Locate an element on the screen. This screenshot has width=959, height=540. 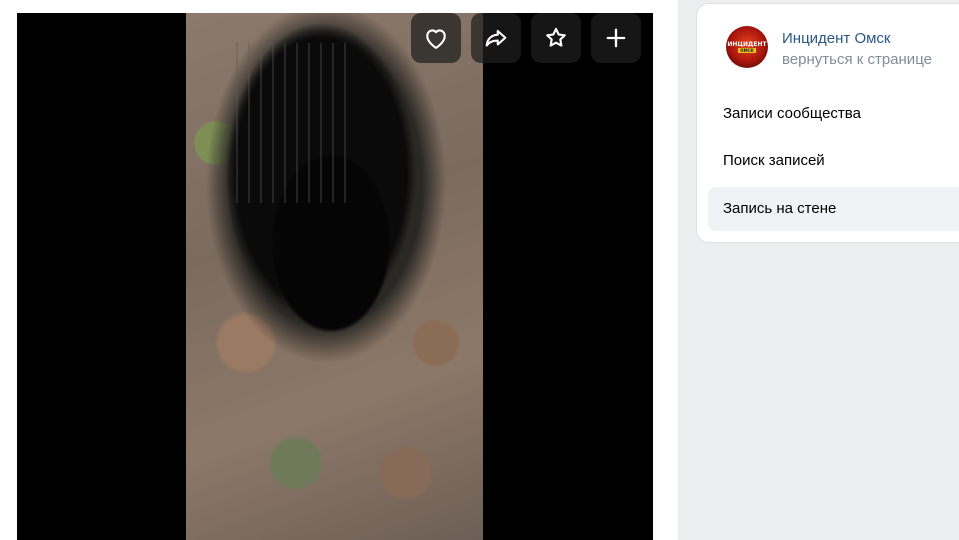
community-name-link: Инцидент Омск is located at coordinates (836, 38).